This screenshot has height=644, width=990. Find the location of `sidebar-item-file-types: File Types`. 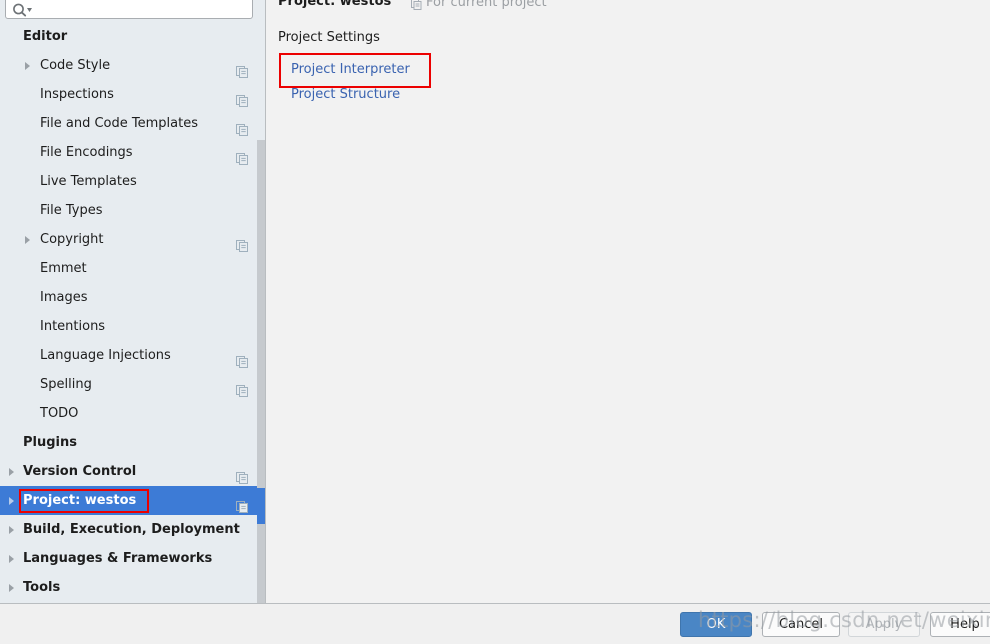

sidebar-item-file-types: File Types is located at coordinates (132, 210).